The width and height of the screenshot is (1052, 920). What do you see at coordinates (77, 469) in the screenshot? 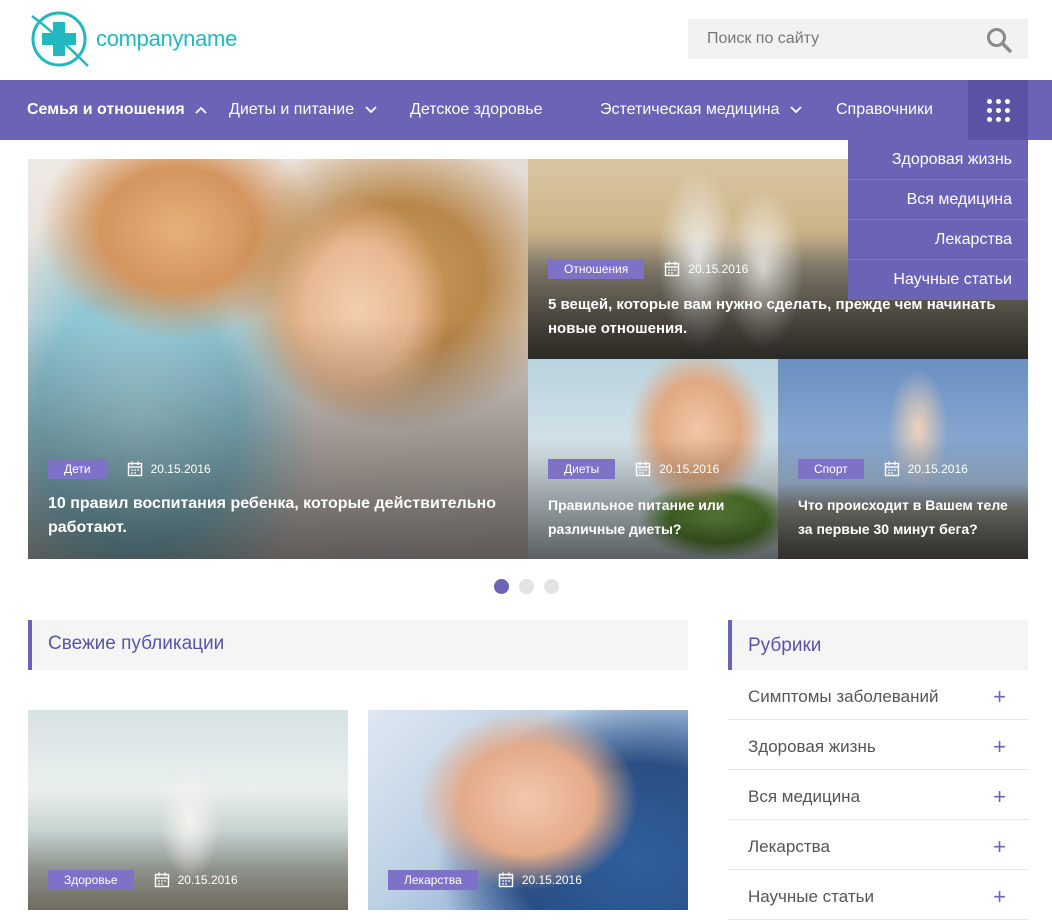
I see `category-badge: Дети` at bounding box center [77, 469].